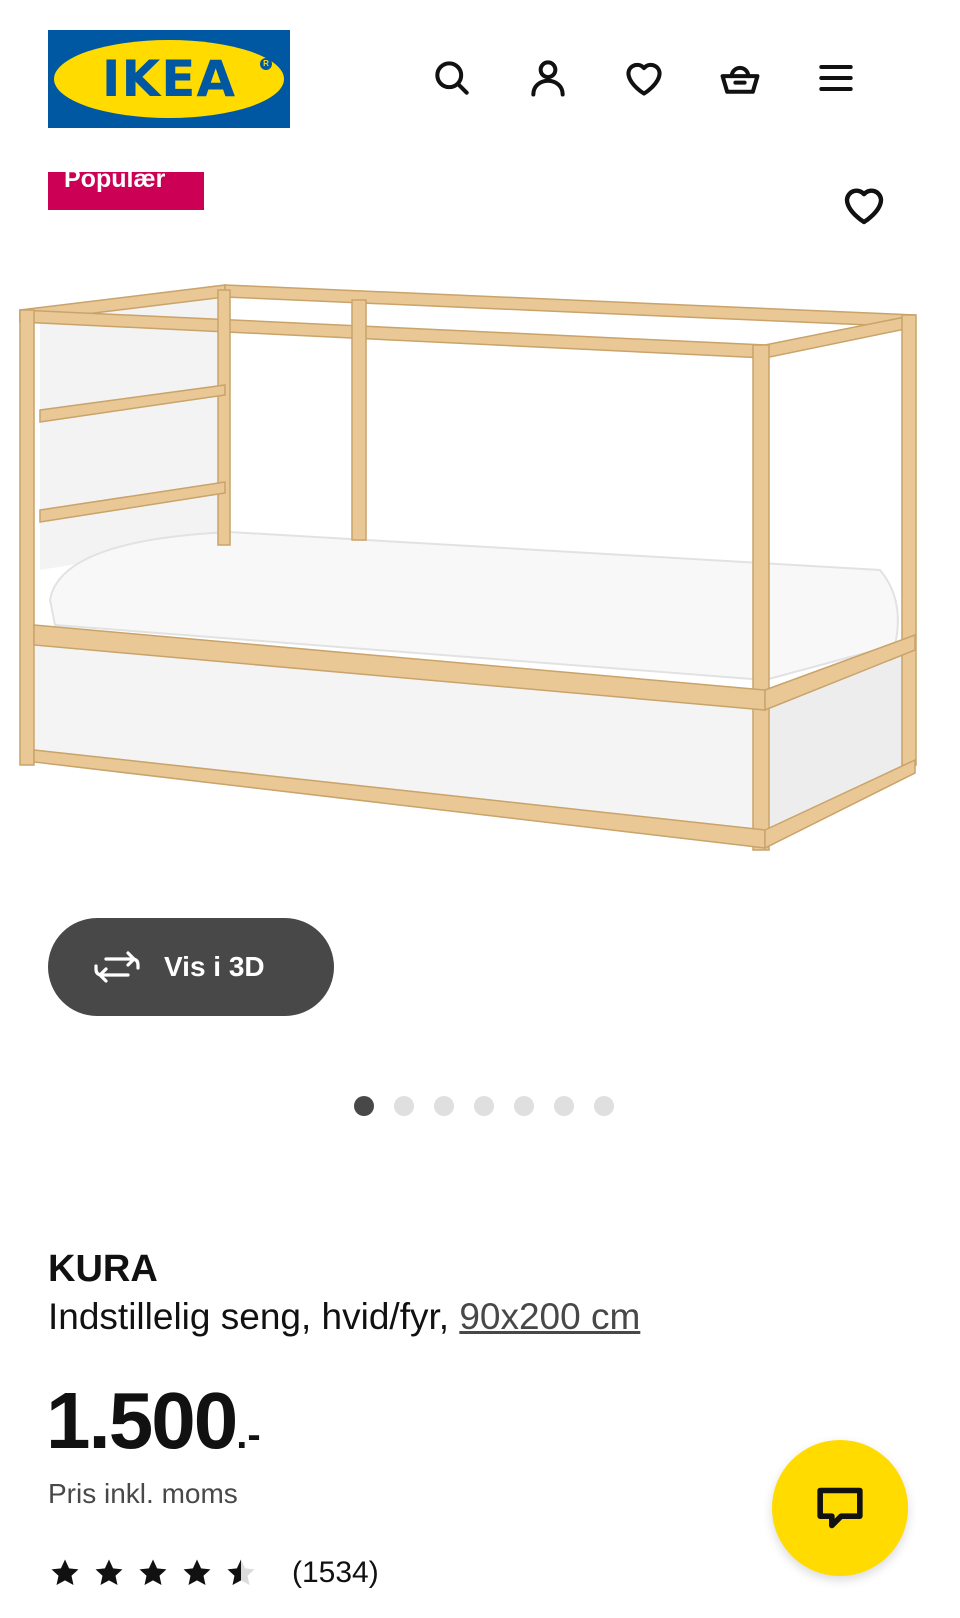  What do you see at coordinates (248, 1435) in the screenshot?
I see `price-suffix: .-` at bounding box center [248, 1435].